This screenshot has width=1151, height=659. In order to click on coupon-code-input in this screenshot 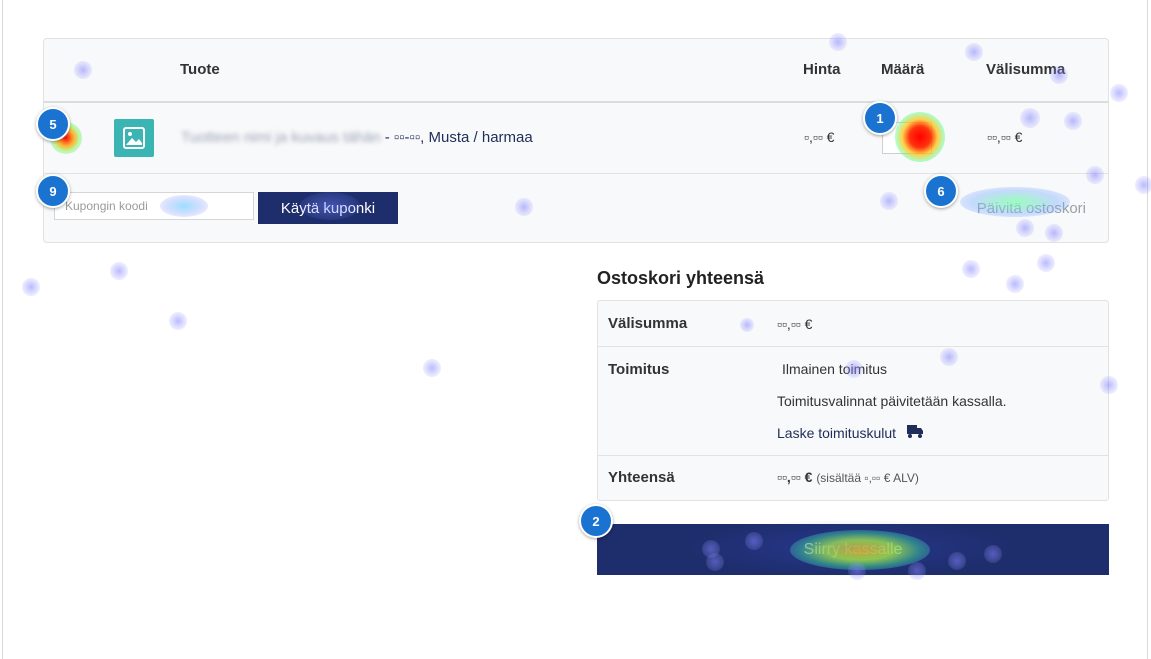, I will do `click(154, 206)`.